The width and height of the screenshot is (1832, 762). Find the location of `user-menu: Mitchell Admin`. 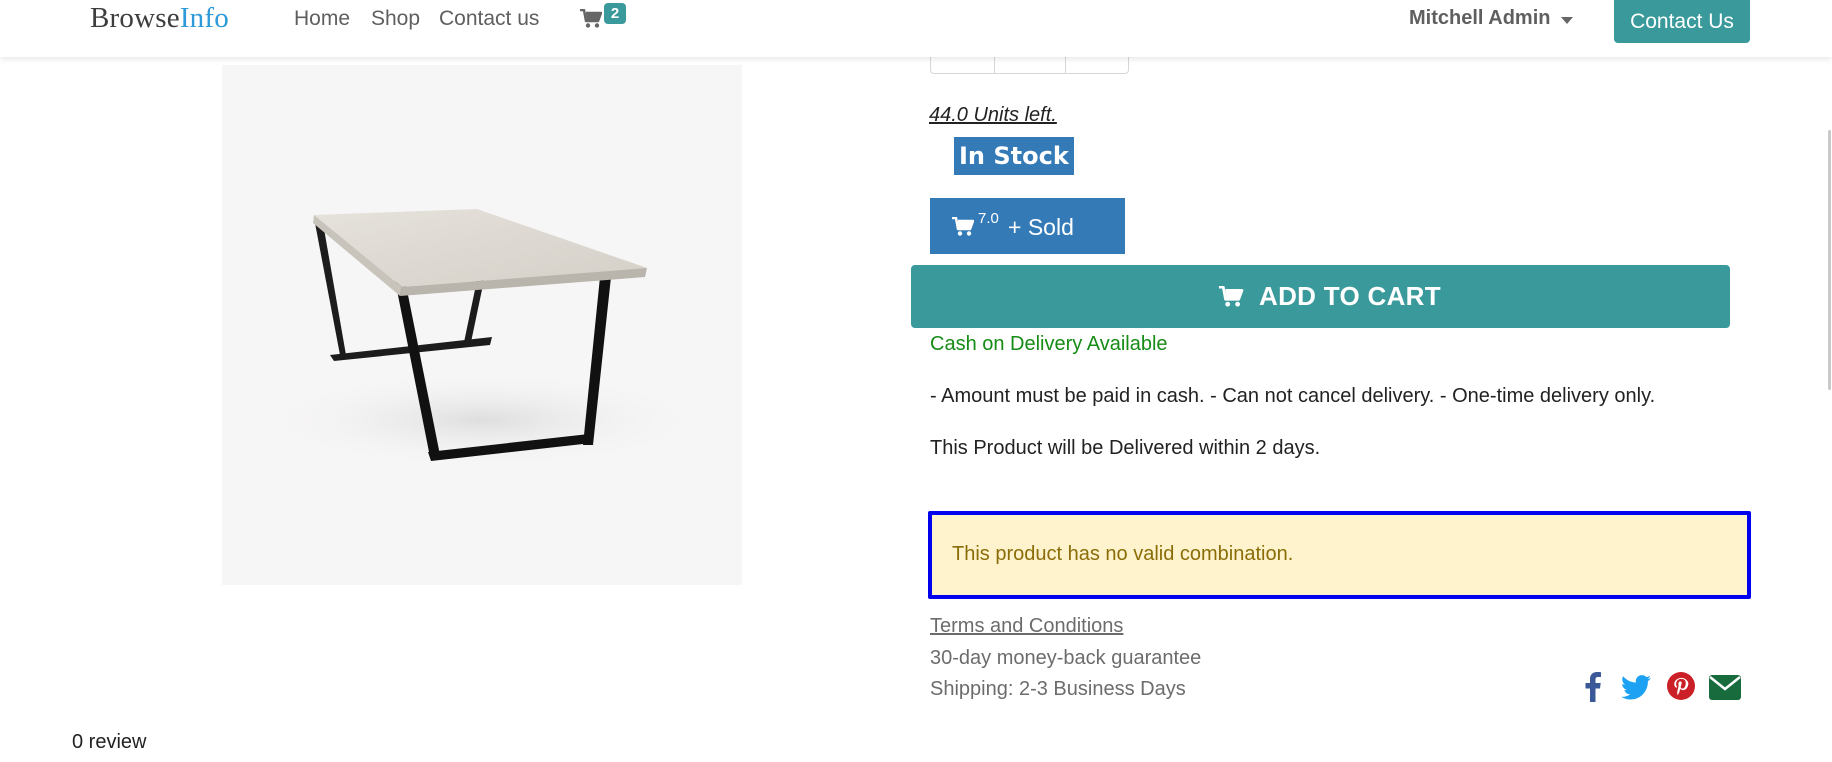

user-menu: Mitchell Admin is located at coordinates (1479, 18).